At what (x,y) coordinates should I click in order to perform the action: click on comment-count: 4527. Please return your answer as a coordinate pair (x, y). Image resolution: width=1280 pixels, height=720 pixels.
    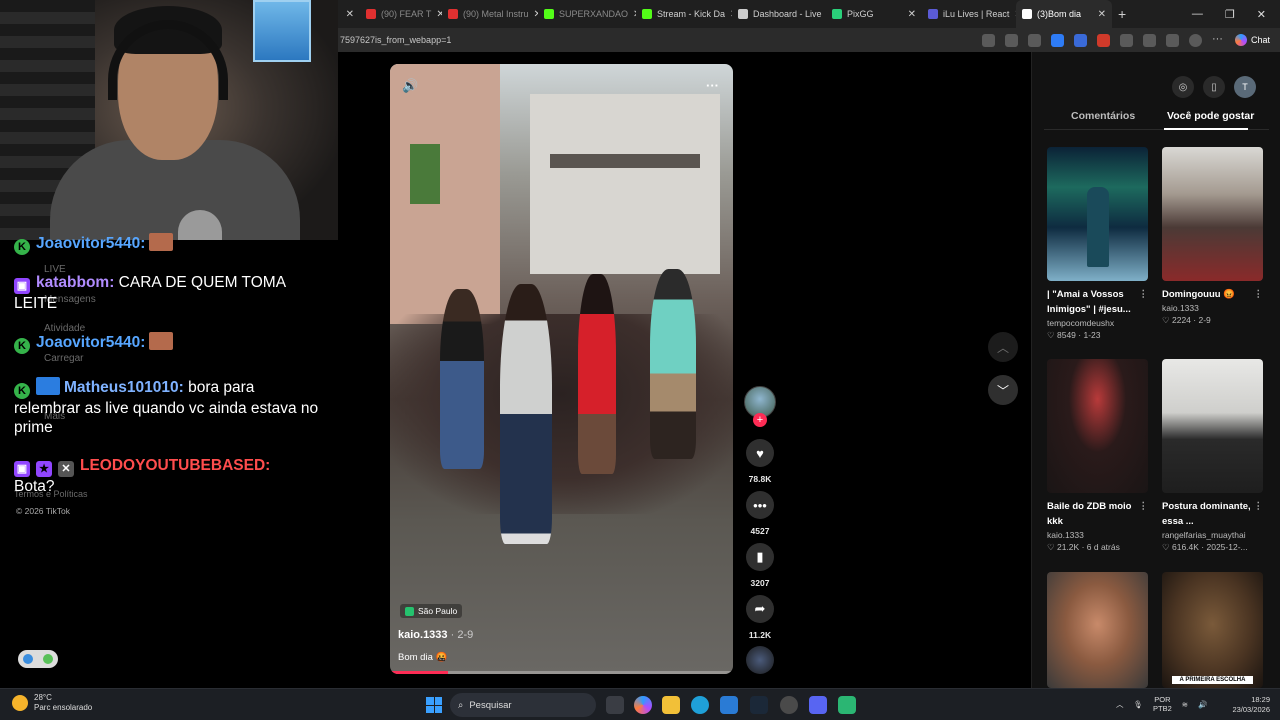
    Looking at the image, I should click on (760, 531).